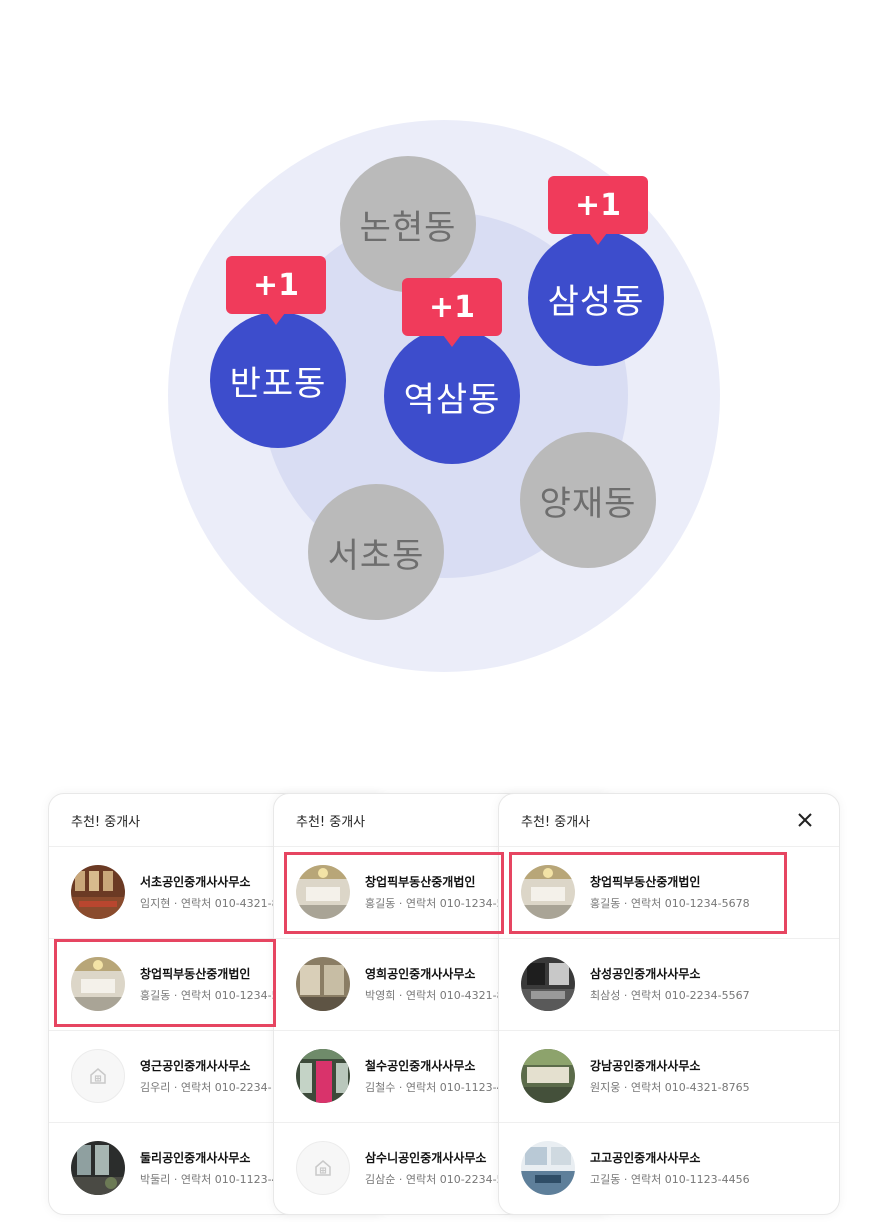 This screenshot has height=1230, width=888. Describe the element at coordinates (195, 882) in the screenshot. I see `broker-name: 서초공인중개사사무소` at that location.